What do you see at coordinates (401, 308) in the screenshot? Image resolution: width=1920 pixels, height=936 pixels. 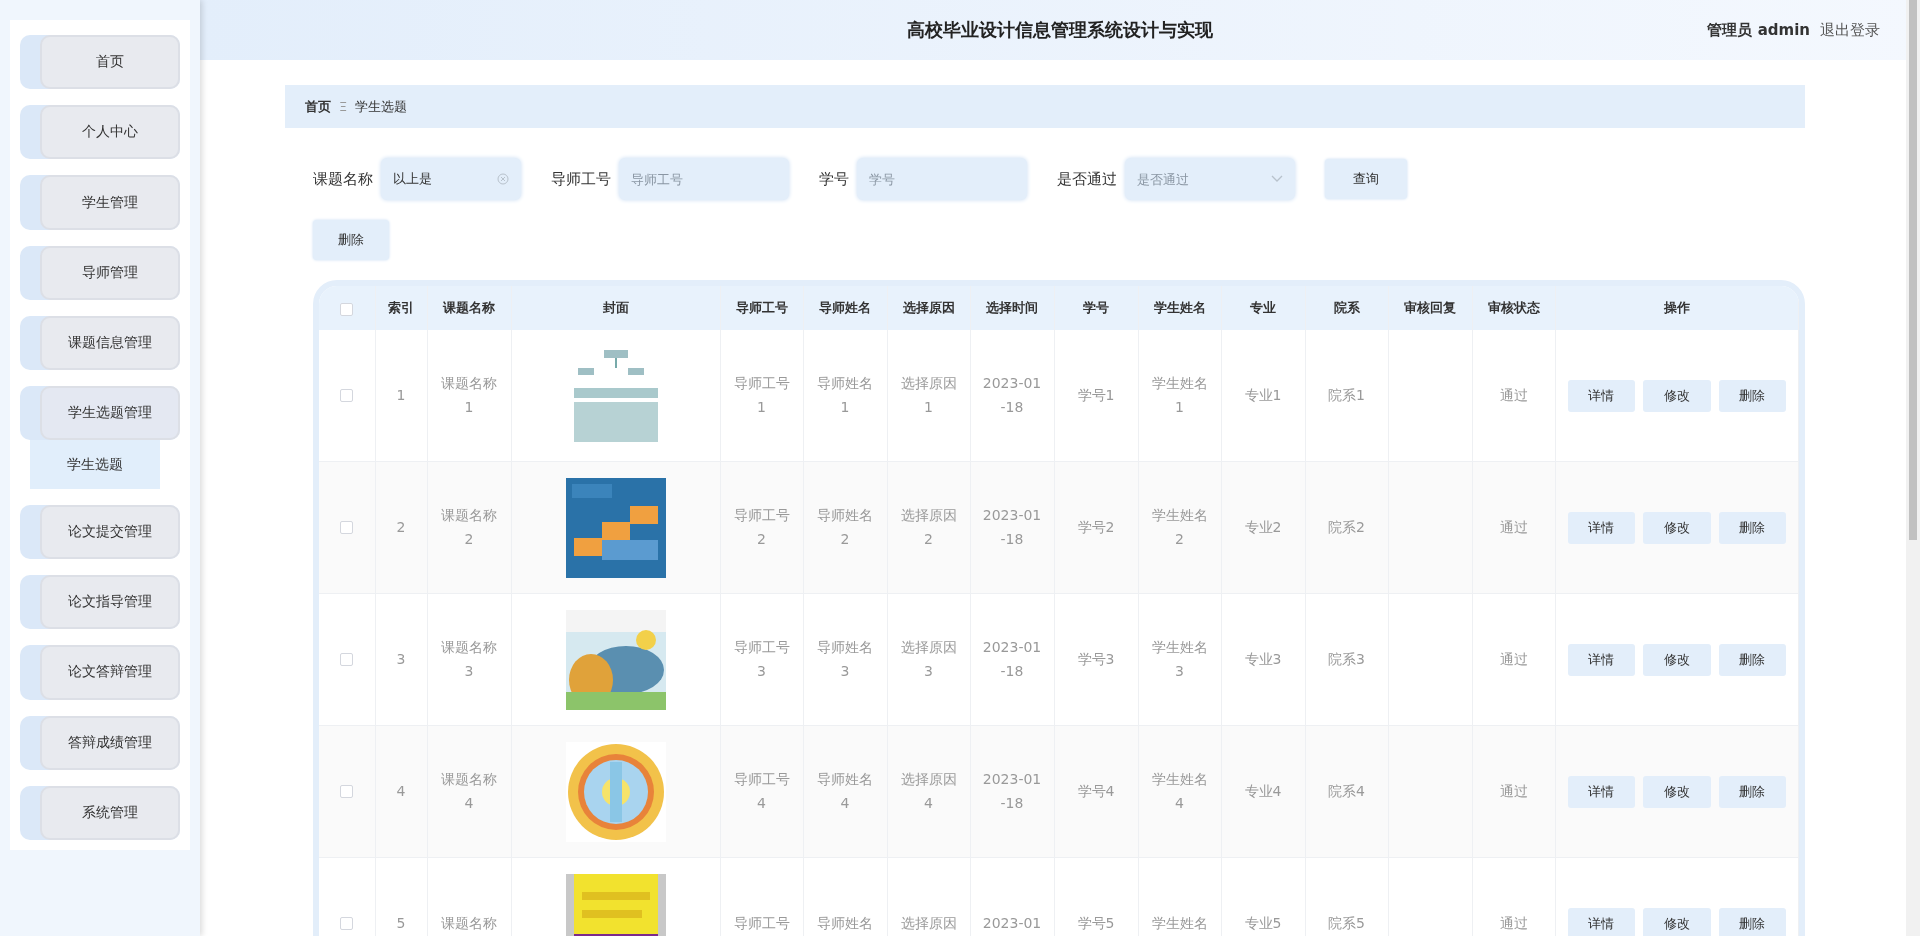 I see `column-header: 索引` at bounding box center [401, 308].